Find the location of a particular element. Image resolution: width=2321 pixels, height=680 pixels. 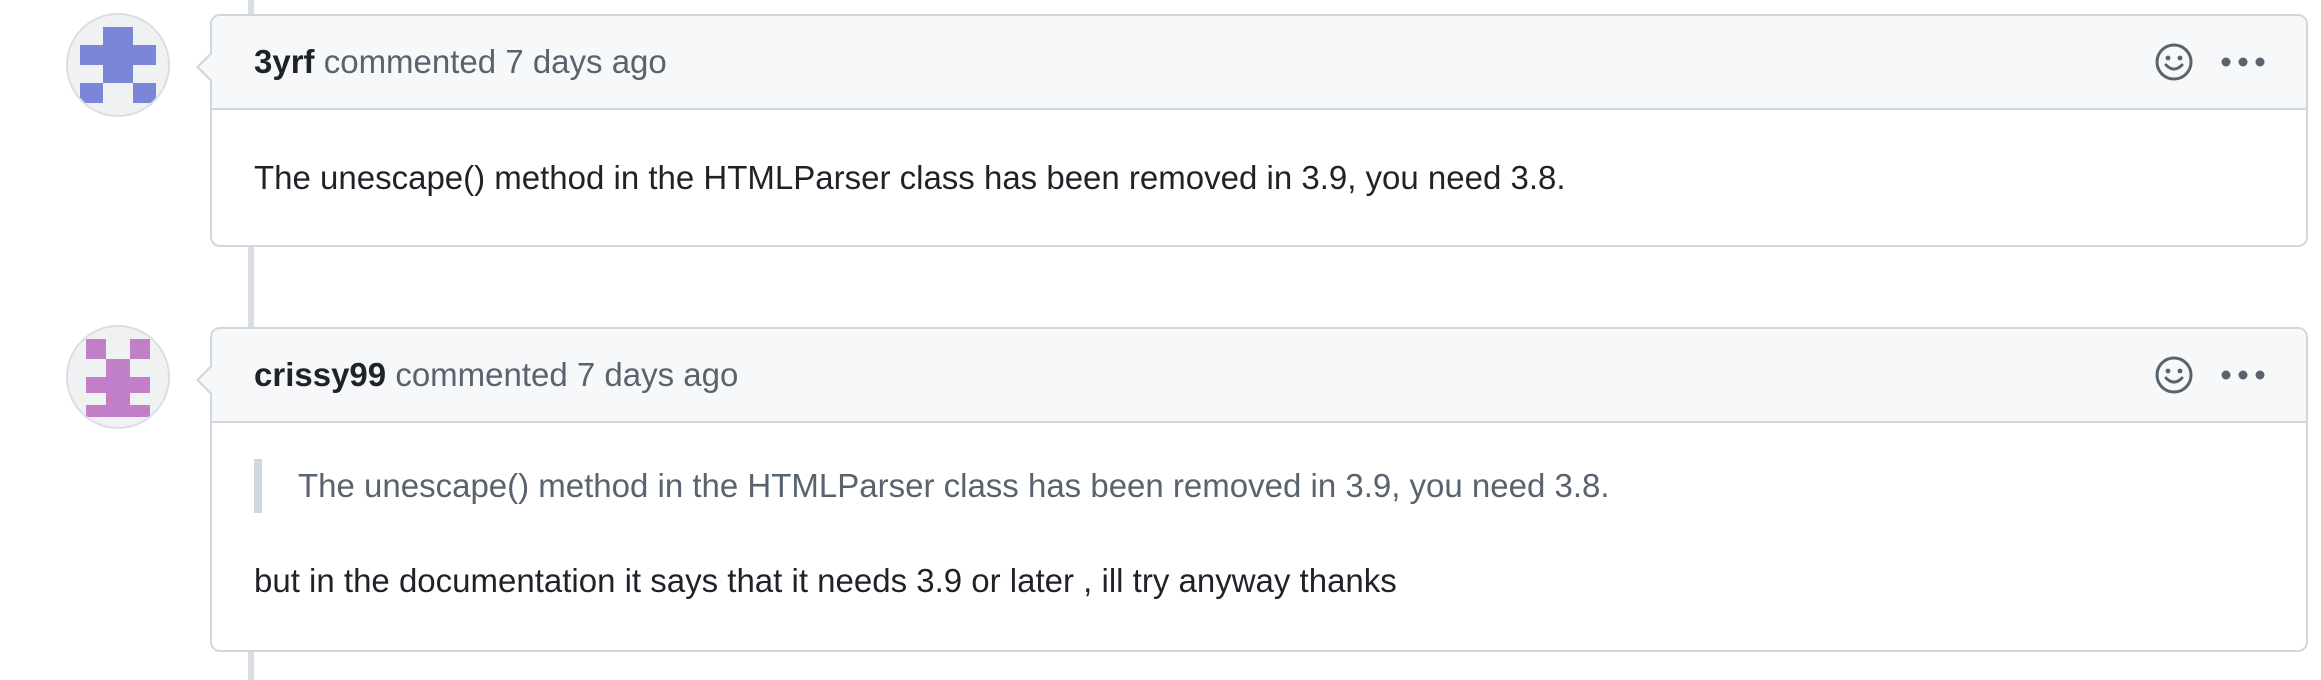

comment-header-text: 3yrf commented 7 days ago is located at coordinates (460, 62).